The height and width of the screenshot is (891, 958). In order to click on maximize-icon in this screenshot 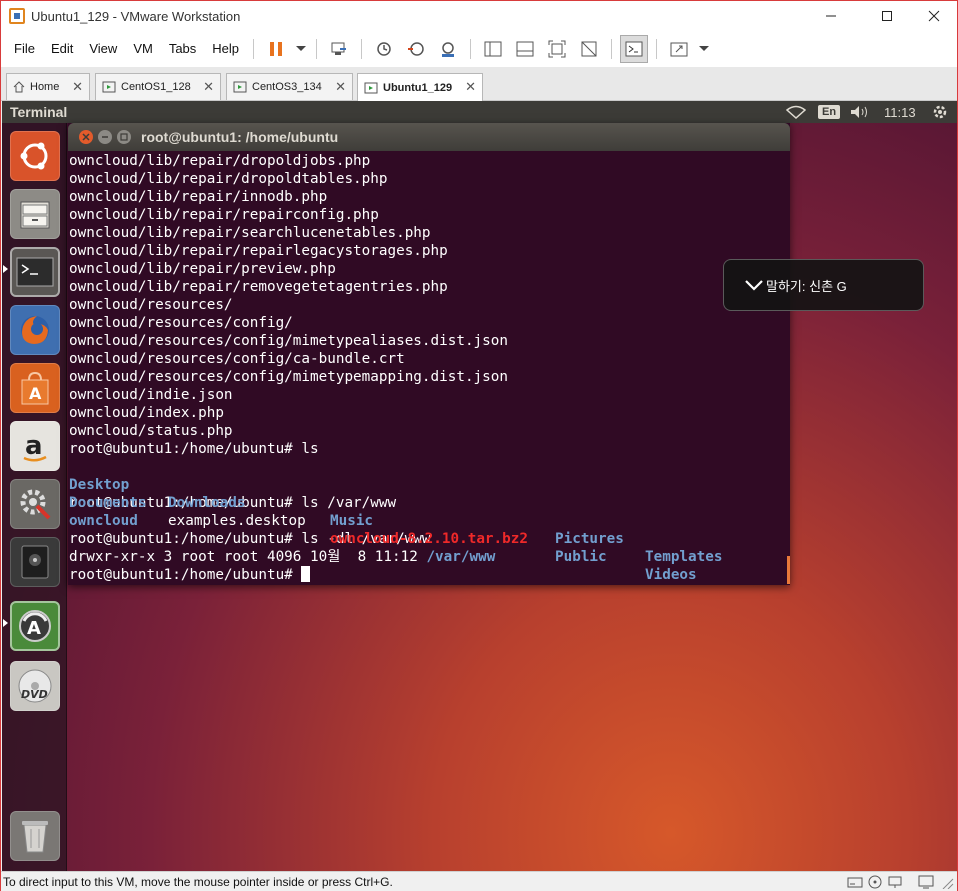, I will do `click(887, 16)`.